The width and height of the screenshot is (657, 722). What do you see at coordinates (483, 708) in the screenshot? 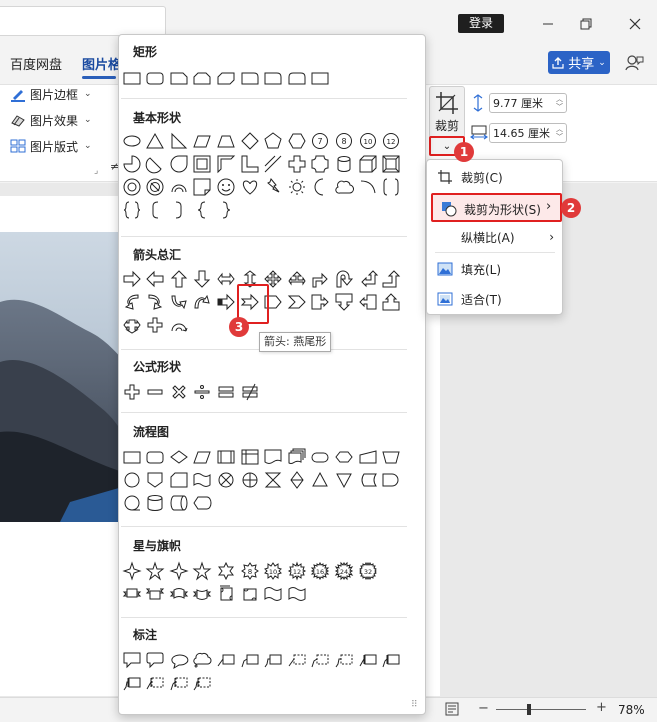
I see `zoom-out-icon: −` at bounding box center [483, 708].